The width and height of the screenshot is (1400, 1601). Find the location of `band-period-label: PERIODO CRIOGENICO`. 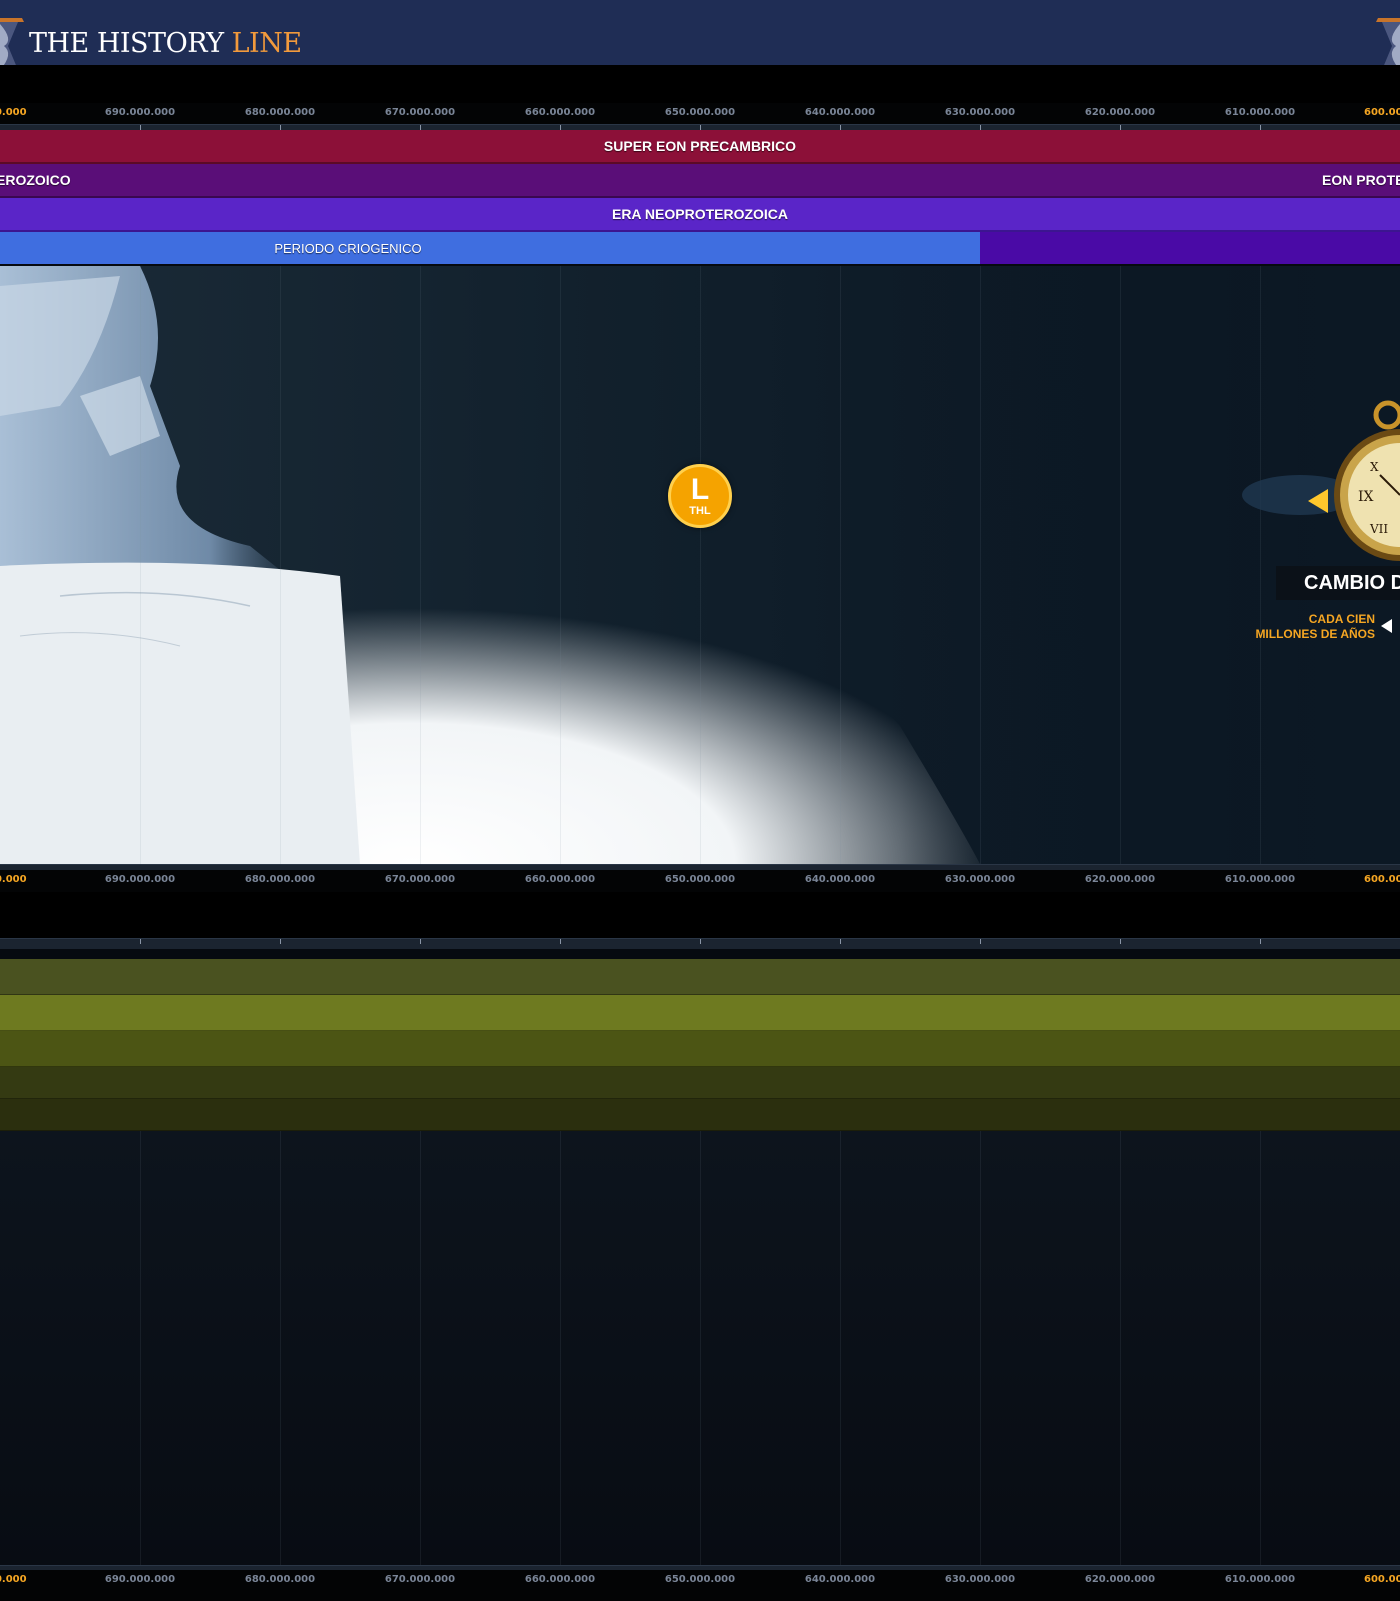

band-period-label: PERIODO CRIOGENICO is located at coordinates (348, 248).